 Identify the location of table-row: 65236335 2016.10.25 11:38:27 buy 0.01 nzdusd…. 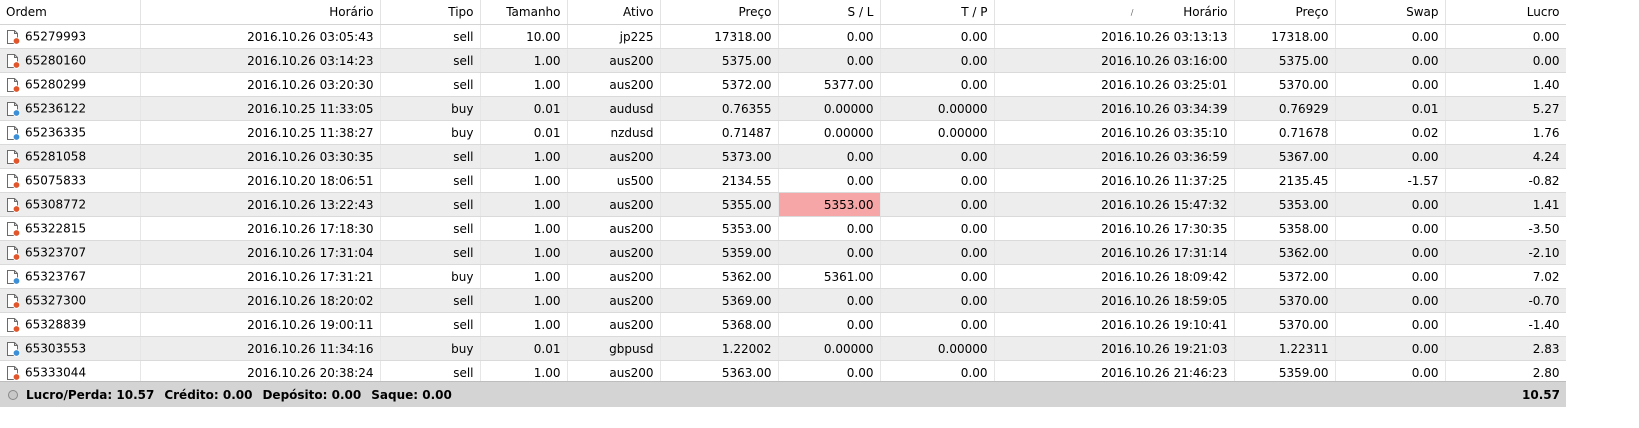
(783, 132).